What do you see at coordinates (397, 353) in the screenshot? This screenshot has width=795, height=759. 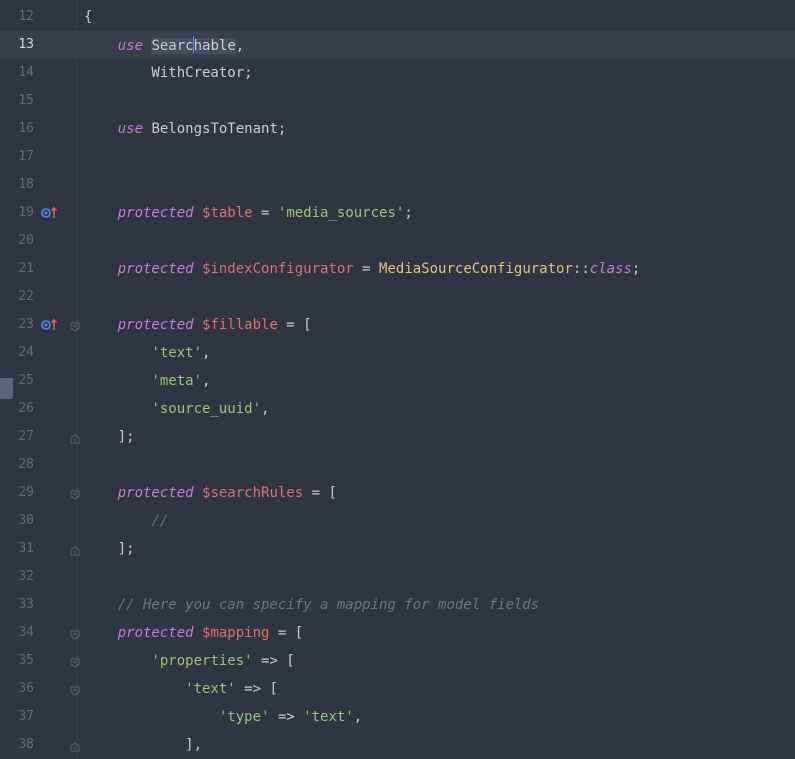 I see `code-line: 24 'text',` at bounding box center [397, 353].